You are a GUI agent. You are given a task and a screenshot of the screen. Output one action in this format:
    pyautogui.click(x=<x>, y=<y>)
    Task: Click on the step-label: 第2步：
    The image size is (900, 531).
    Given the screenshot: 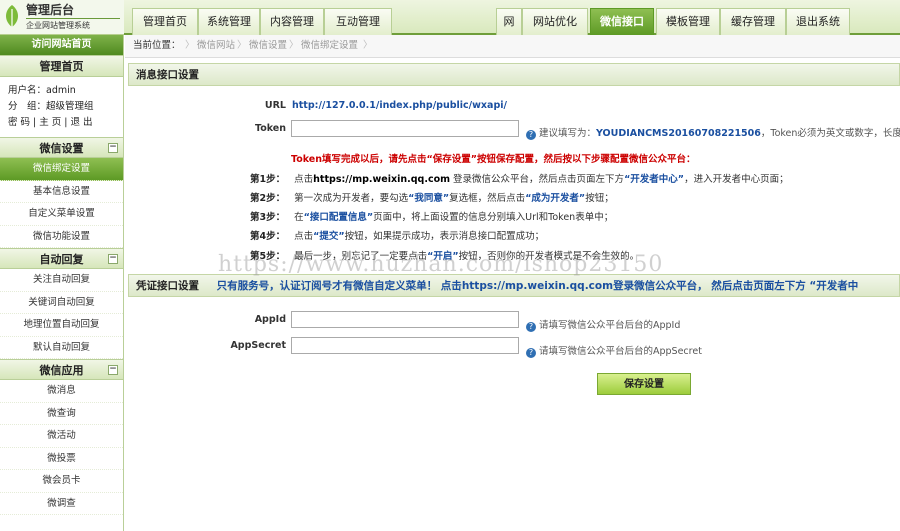 What is the action you would take?
    pyautogui.click(x=268, y=198)
    